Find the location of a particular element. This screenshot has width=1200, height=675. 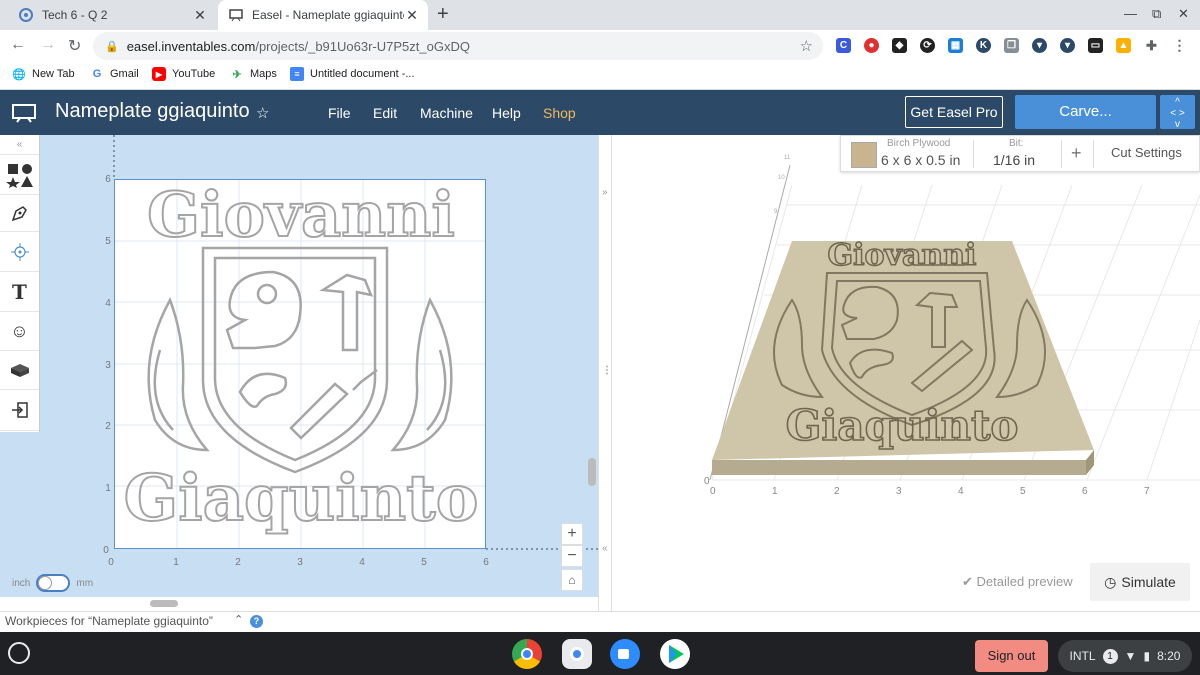

cut-settings-button: Cut Settings is located at coordinates (1146, 152).